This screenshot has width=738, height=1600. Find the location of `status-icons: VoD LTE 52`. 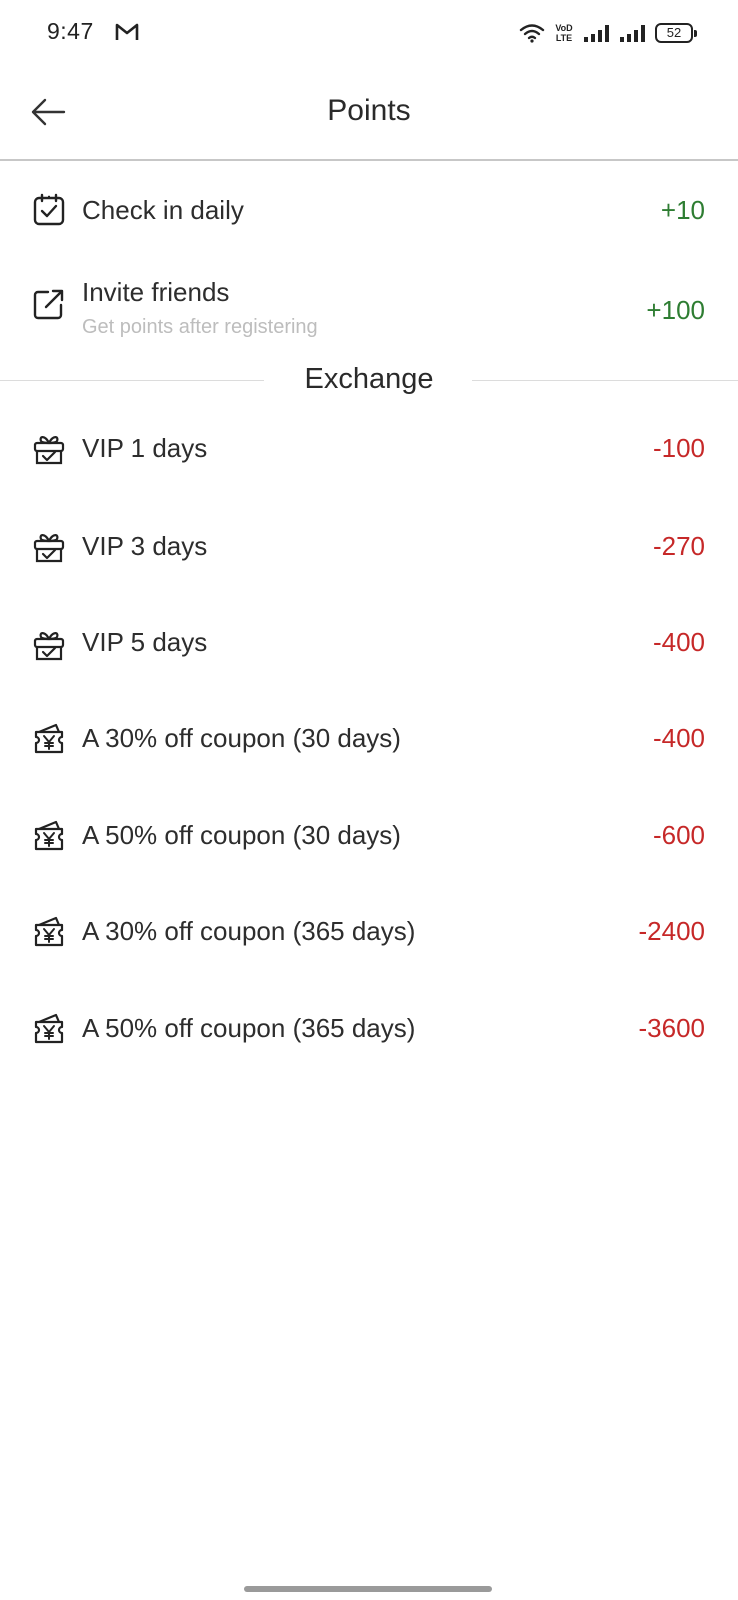

status-icons: VoD LTE 52 is located at coordinates (608, 33).